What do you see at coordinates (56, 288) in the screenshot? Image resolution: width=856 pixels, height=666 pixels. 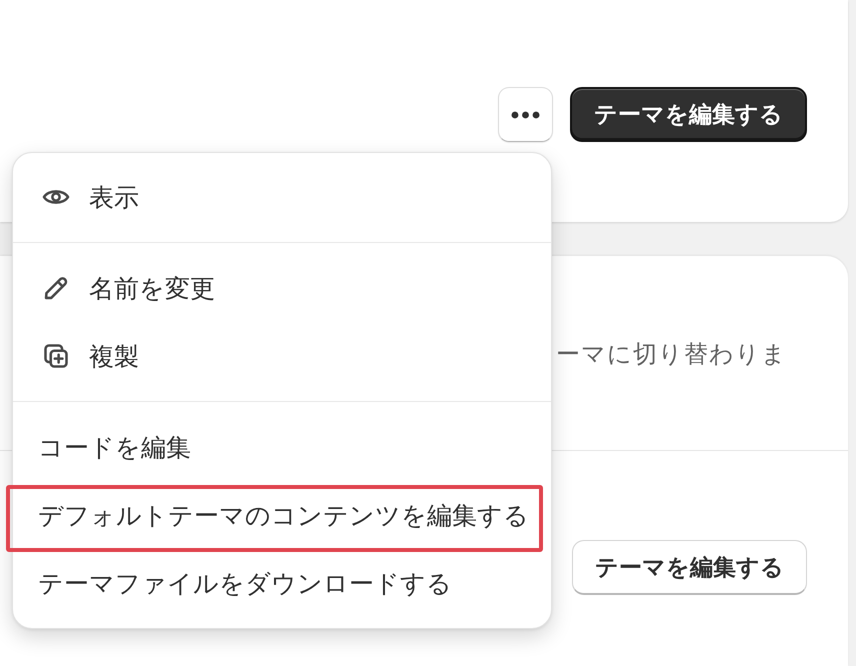 I see `pencil-icon` at bounding box center [56, 288].